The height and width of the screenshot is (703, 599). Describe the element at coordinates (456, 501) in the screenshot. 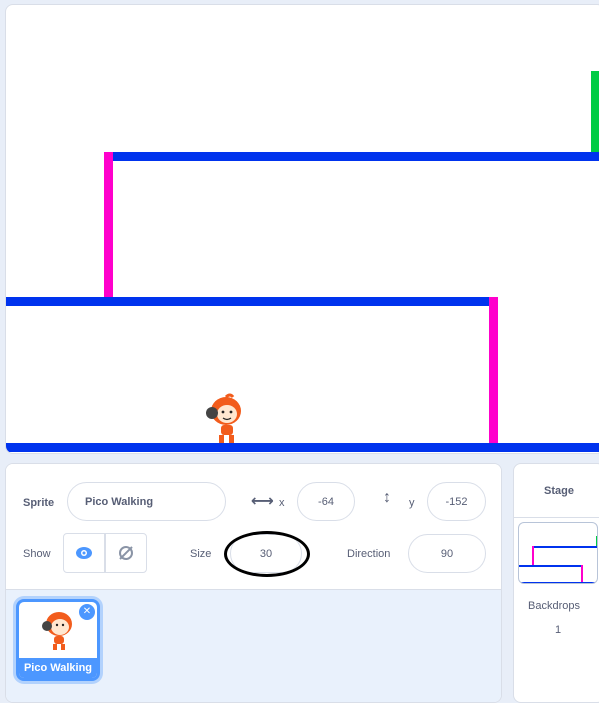

I see `y-input: -152` at that location.